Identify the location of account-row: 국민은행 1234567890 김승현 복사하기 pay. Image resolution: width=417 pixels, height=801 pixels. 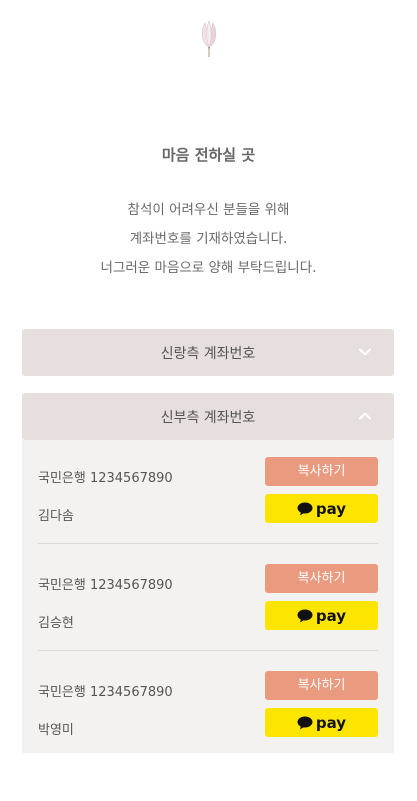
(208, 609).